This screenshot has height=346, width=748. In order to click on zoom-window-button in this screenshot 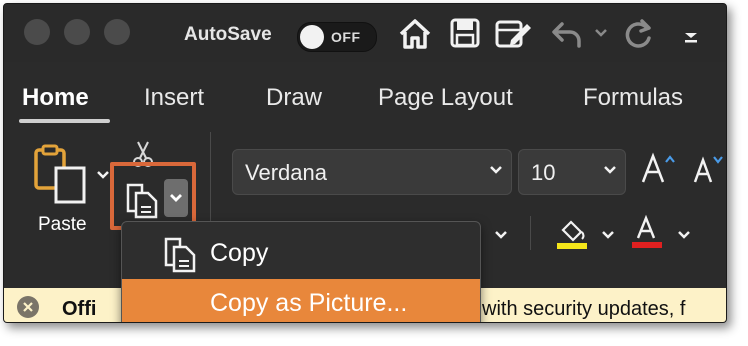, I will do `click(117, 32)`.